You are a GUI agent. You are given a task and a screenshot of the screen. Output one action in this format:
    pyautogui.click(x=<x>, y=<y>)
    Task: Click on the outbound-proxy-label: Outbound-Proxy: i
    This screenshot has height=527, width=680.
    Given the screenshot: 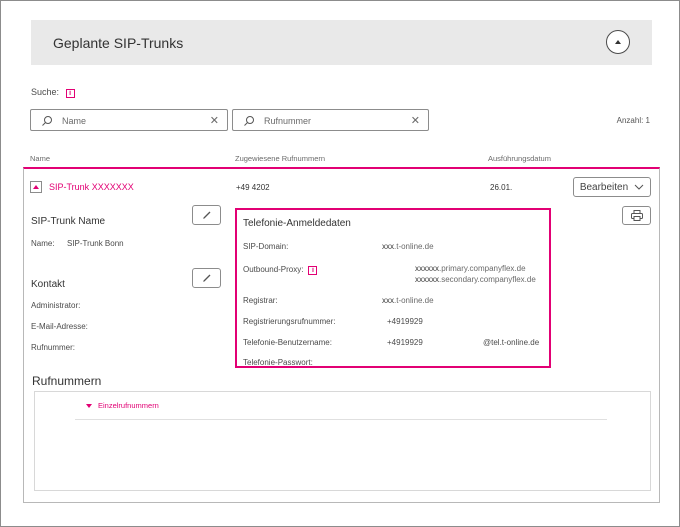 What is the action you would take?
    pyautogui.click(x=280, y=270)
    